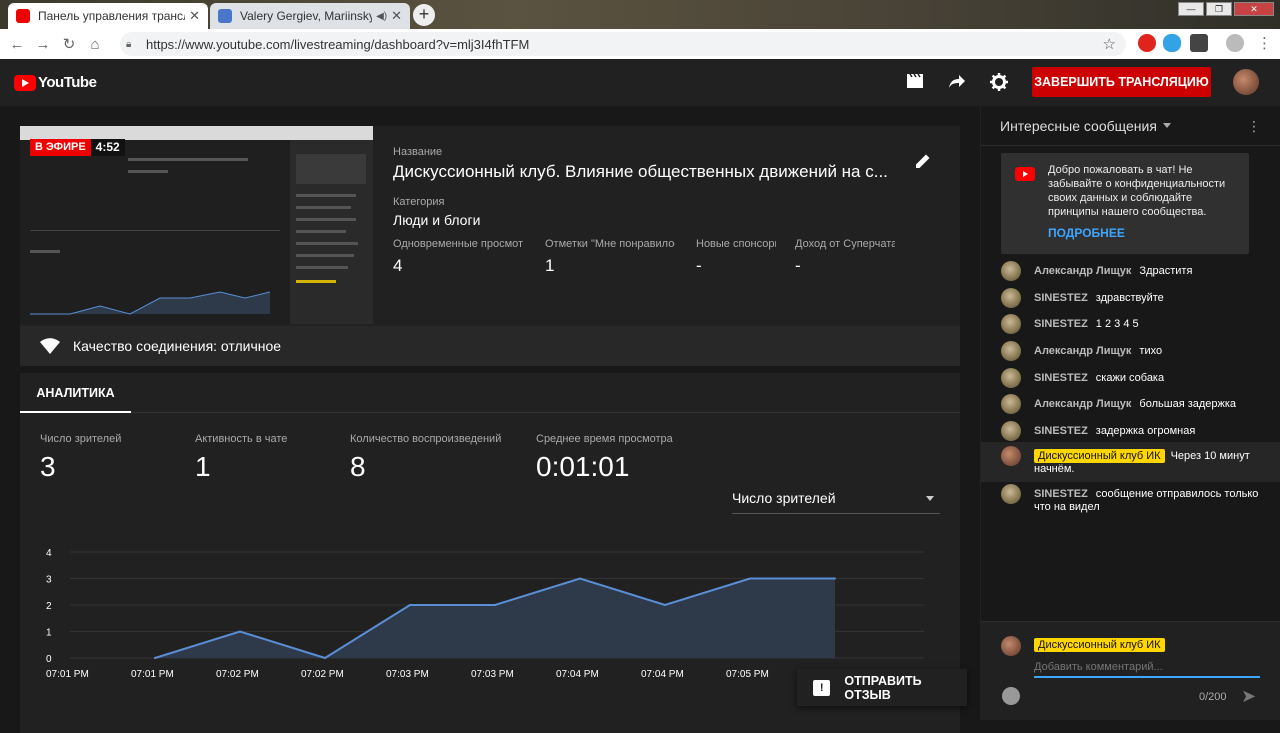 The image size is (1280, 733). I want to click on metric-selector-value: Число зрителей, so click(784, 498).